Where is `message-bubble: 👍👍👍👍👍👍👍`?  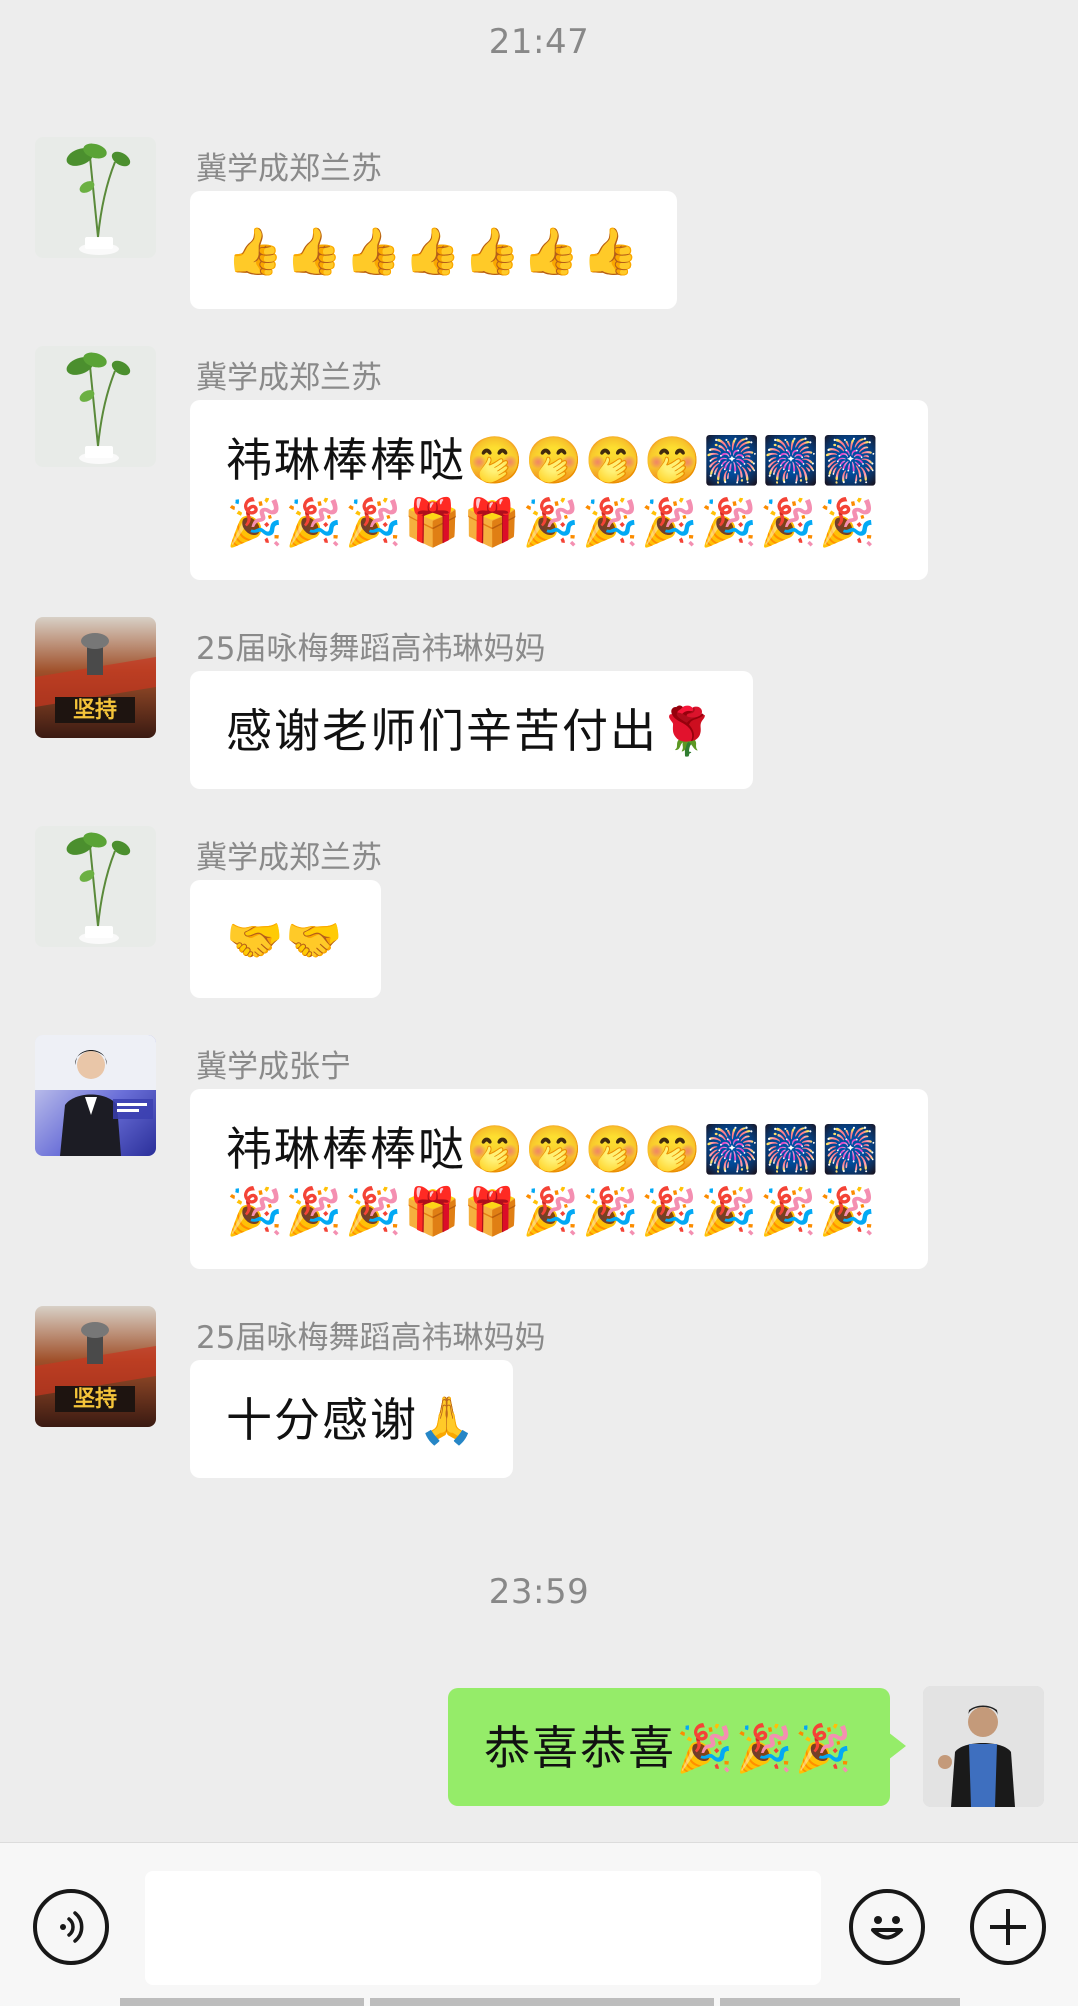 message-bubble: 👍👍👍👍👍👍👍 is located at coordinates (433, 250).